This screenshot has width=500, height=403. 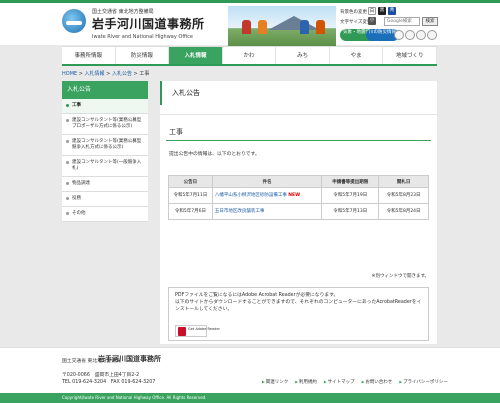 What do you see at coordinates (105, 145) in the screenshot?
I see `sidebar-item-consultant-competitive: 建設コンサルタント等(業務公募型競争入札方式に係る公示)` at bounding box center [105, 145].